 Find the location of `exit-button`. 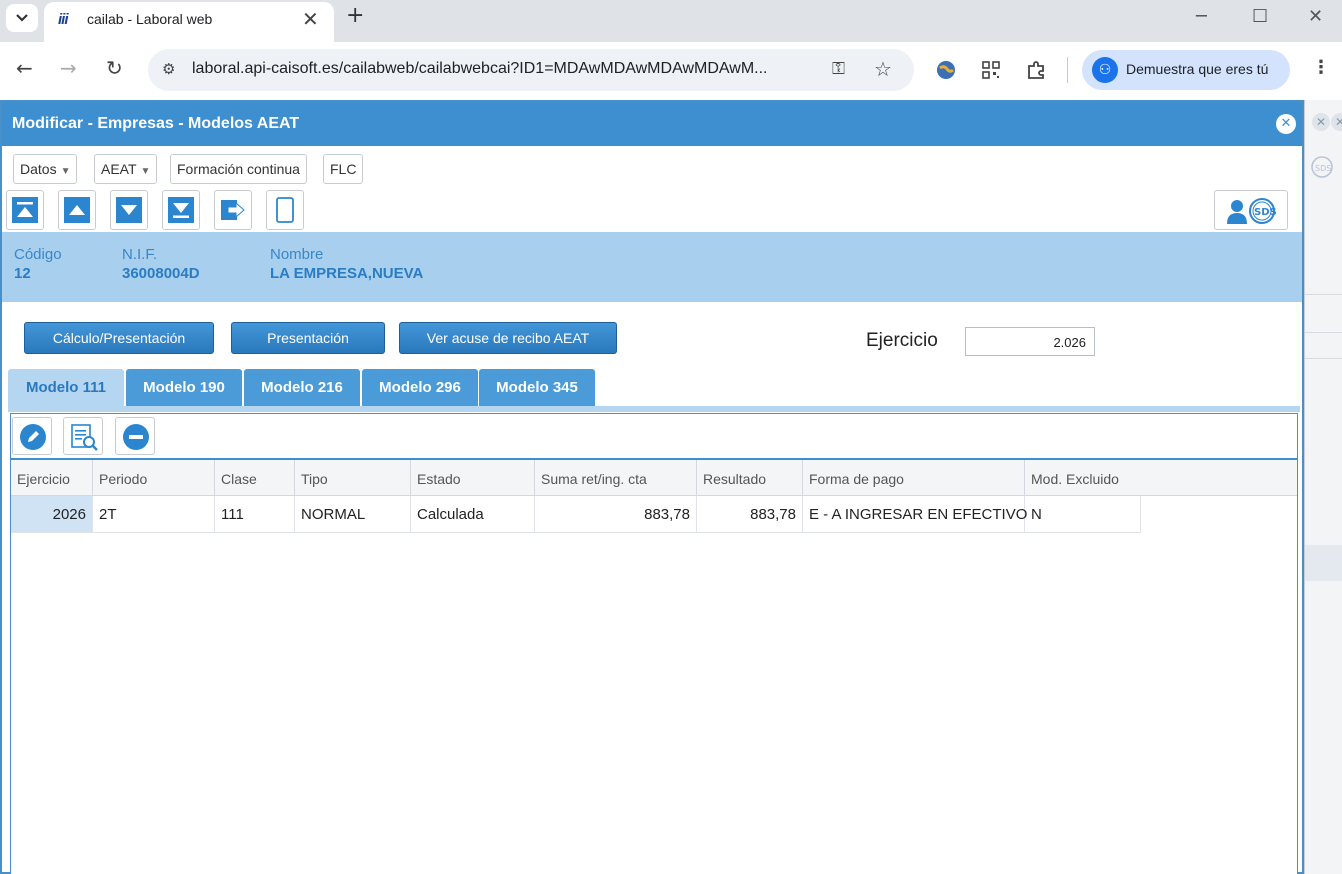

exit-button is located at coordinates (233, 210).